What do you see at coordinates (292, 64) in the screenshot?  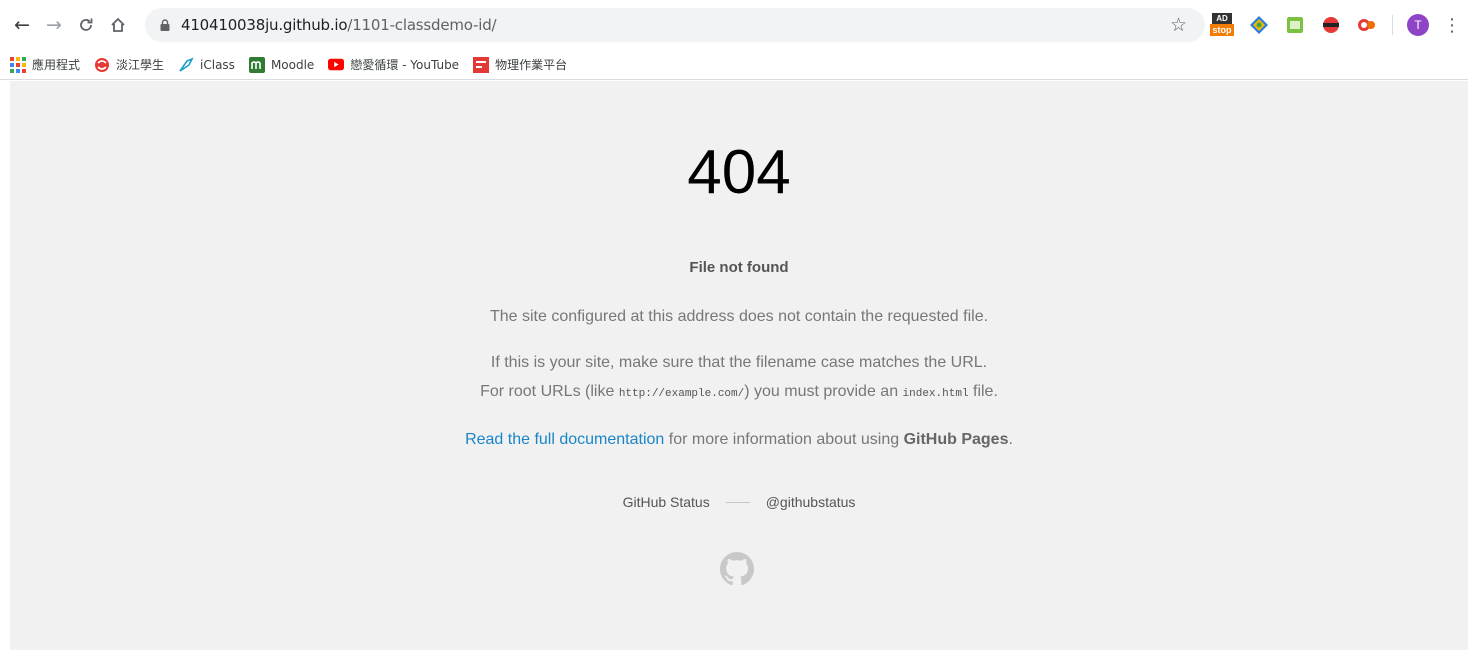 I see `bookmark-label: Moodle` at bounding box center [292, 64].